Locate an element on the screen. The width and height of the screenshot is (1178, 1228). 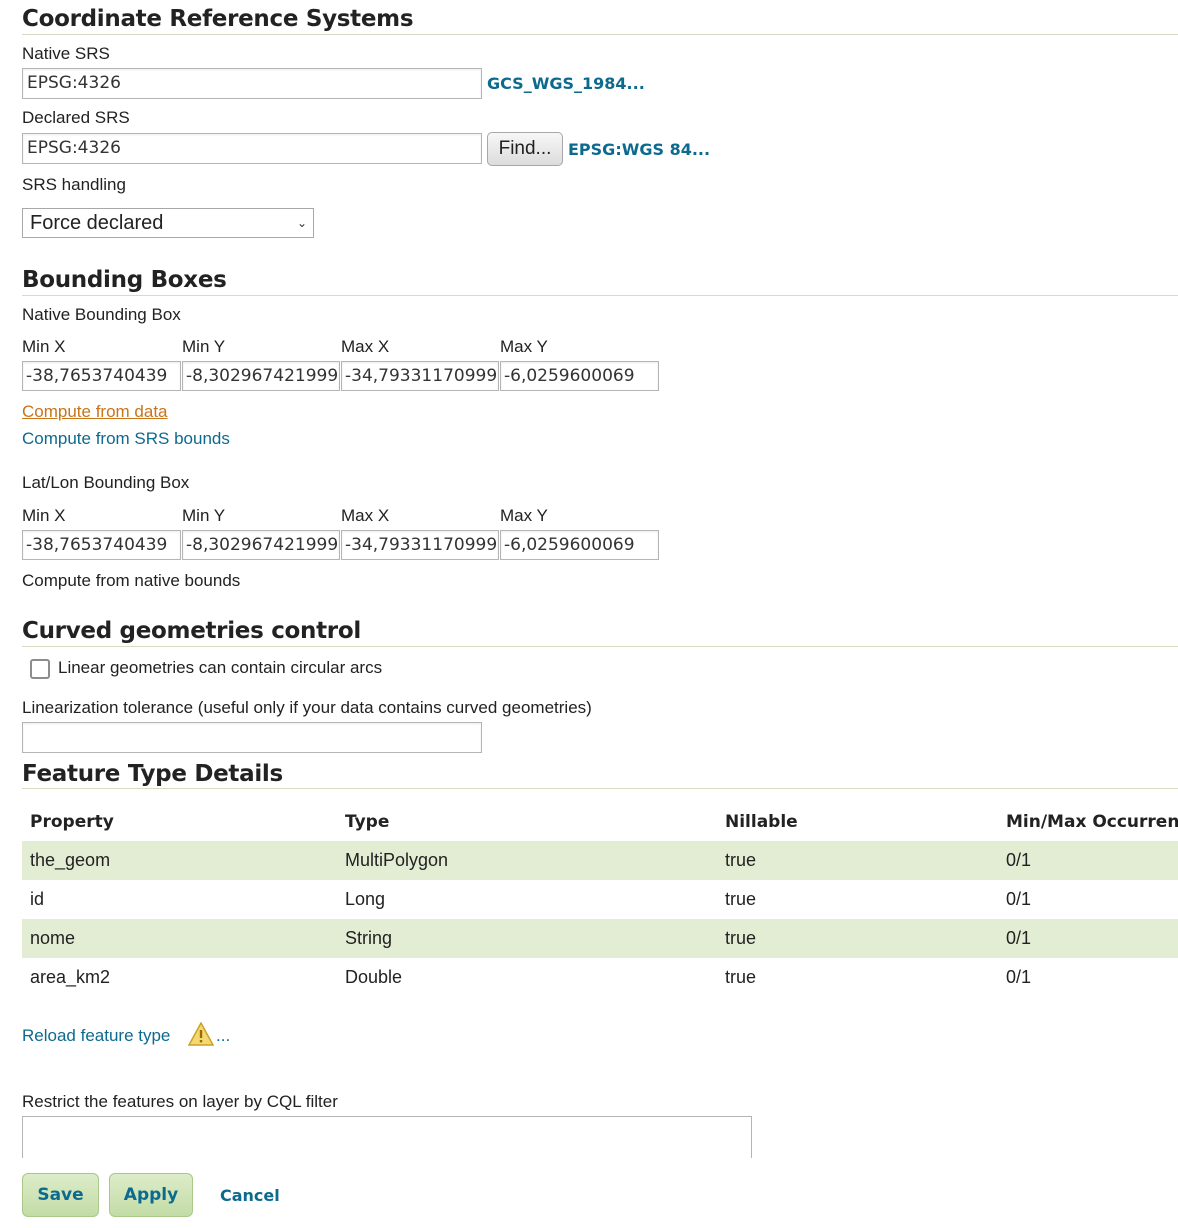
cell-type: MultiPolygon is located at coordinates (527, 860).